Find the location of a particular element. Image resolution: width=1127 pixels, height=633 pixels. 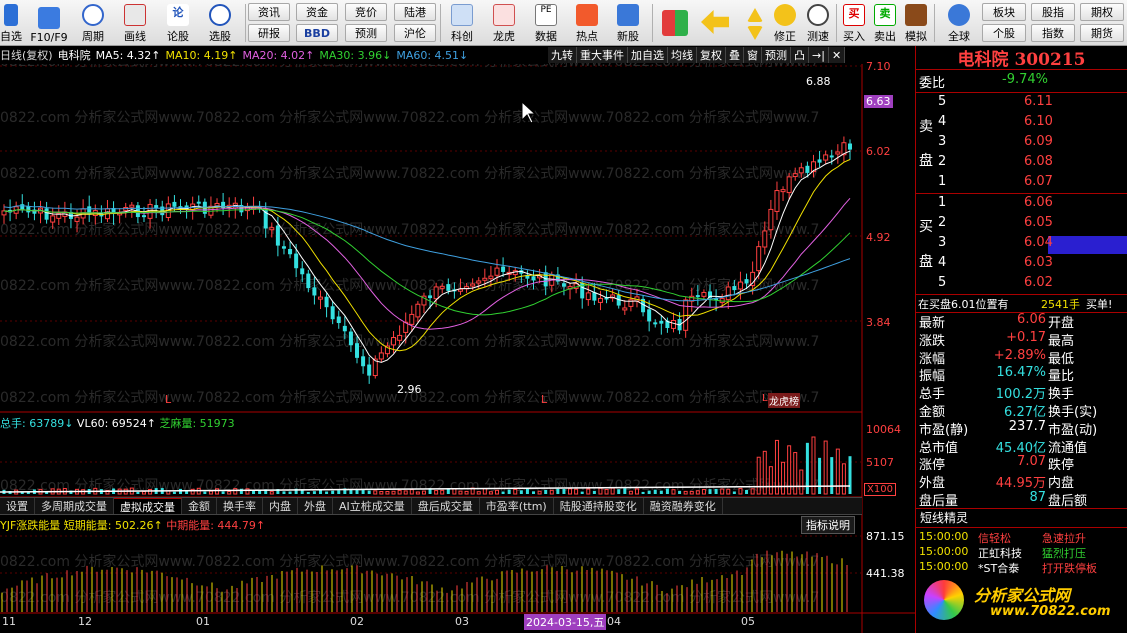

tab-settings: 设置 is located at coordinates (17, 506).